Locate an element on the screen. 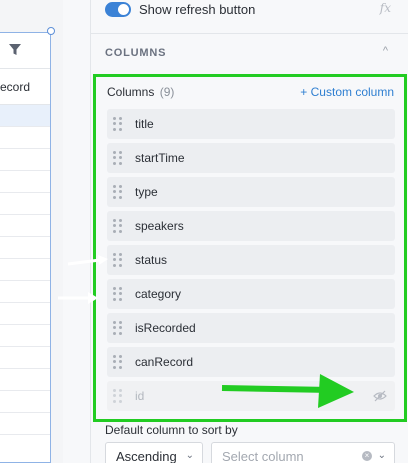 The image size is (408, 463). columns-heading: Columns (9) is located at coordinates (140, 92).